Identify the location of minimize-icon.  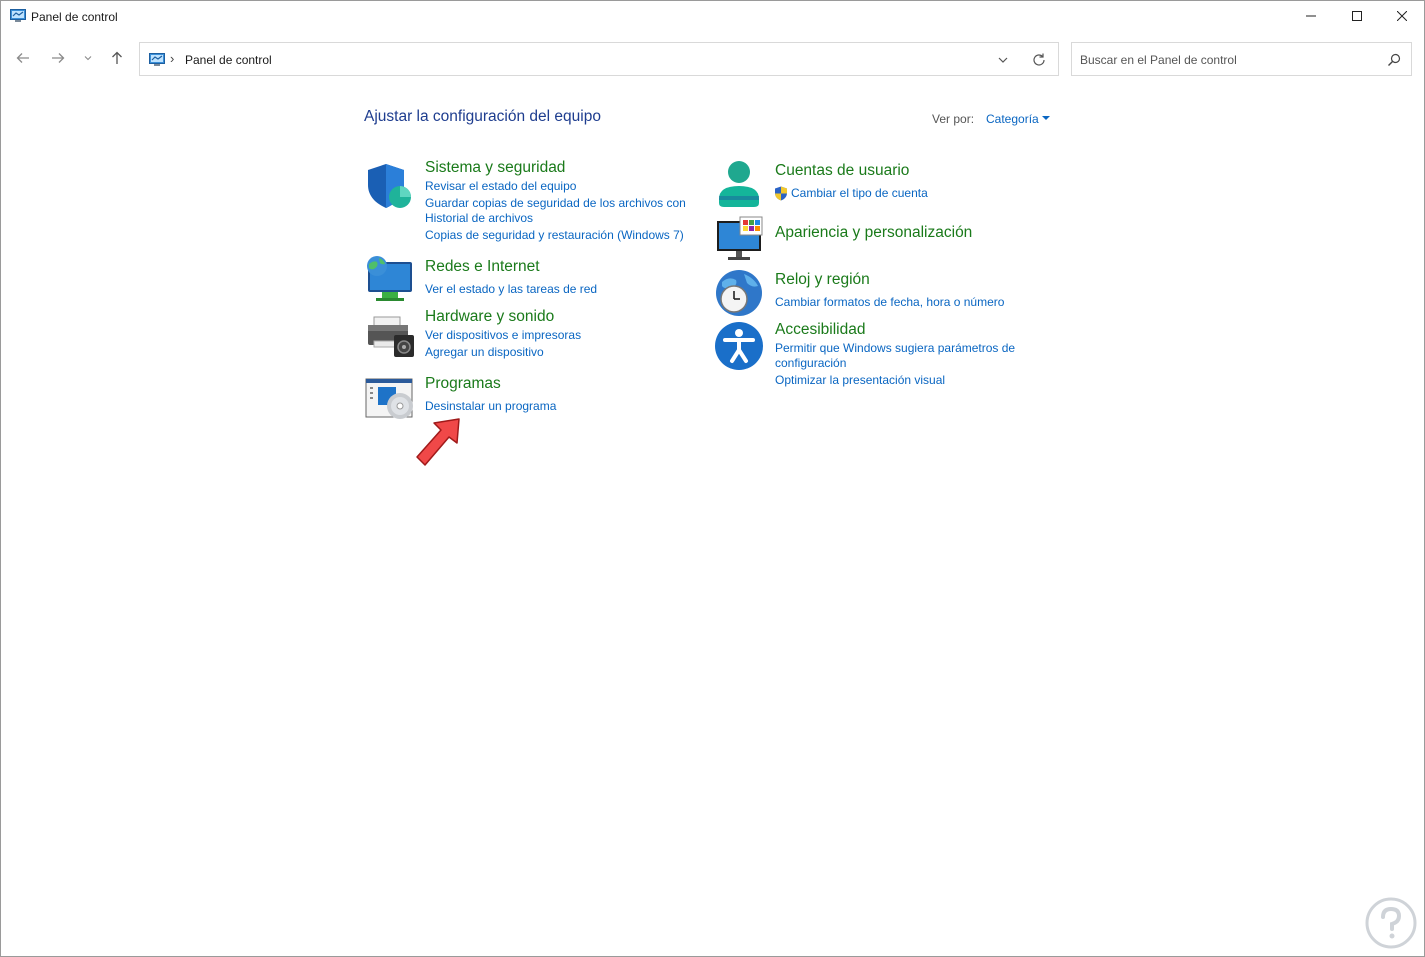
(1311, 16).